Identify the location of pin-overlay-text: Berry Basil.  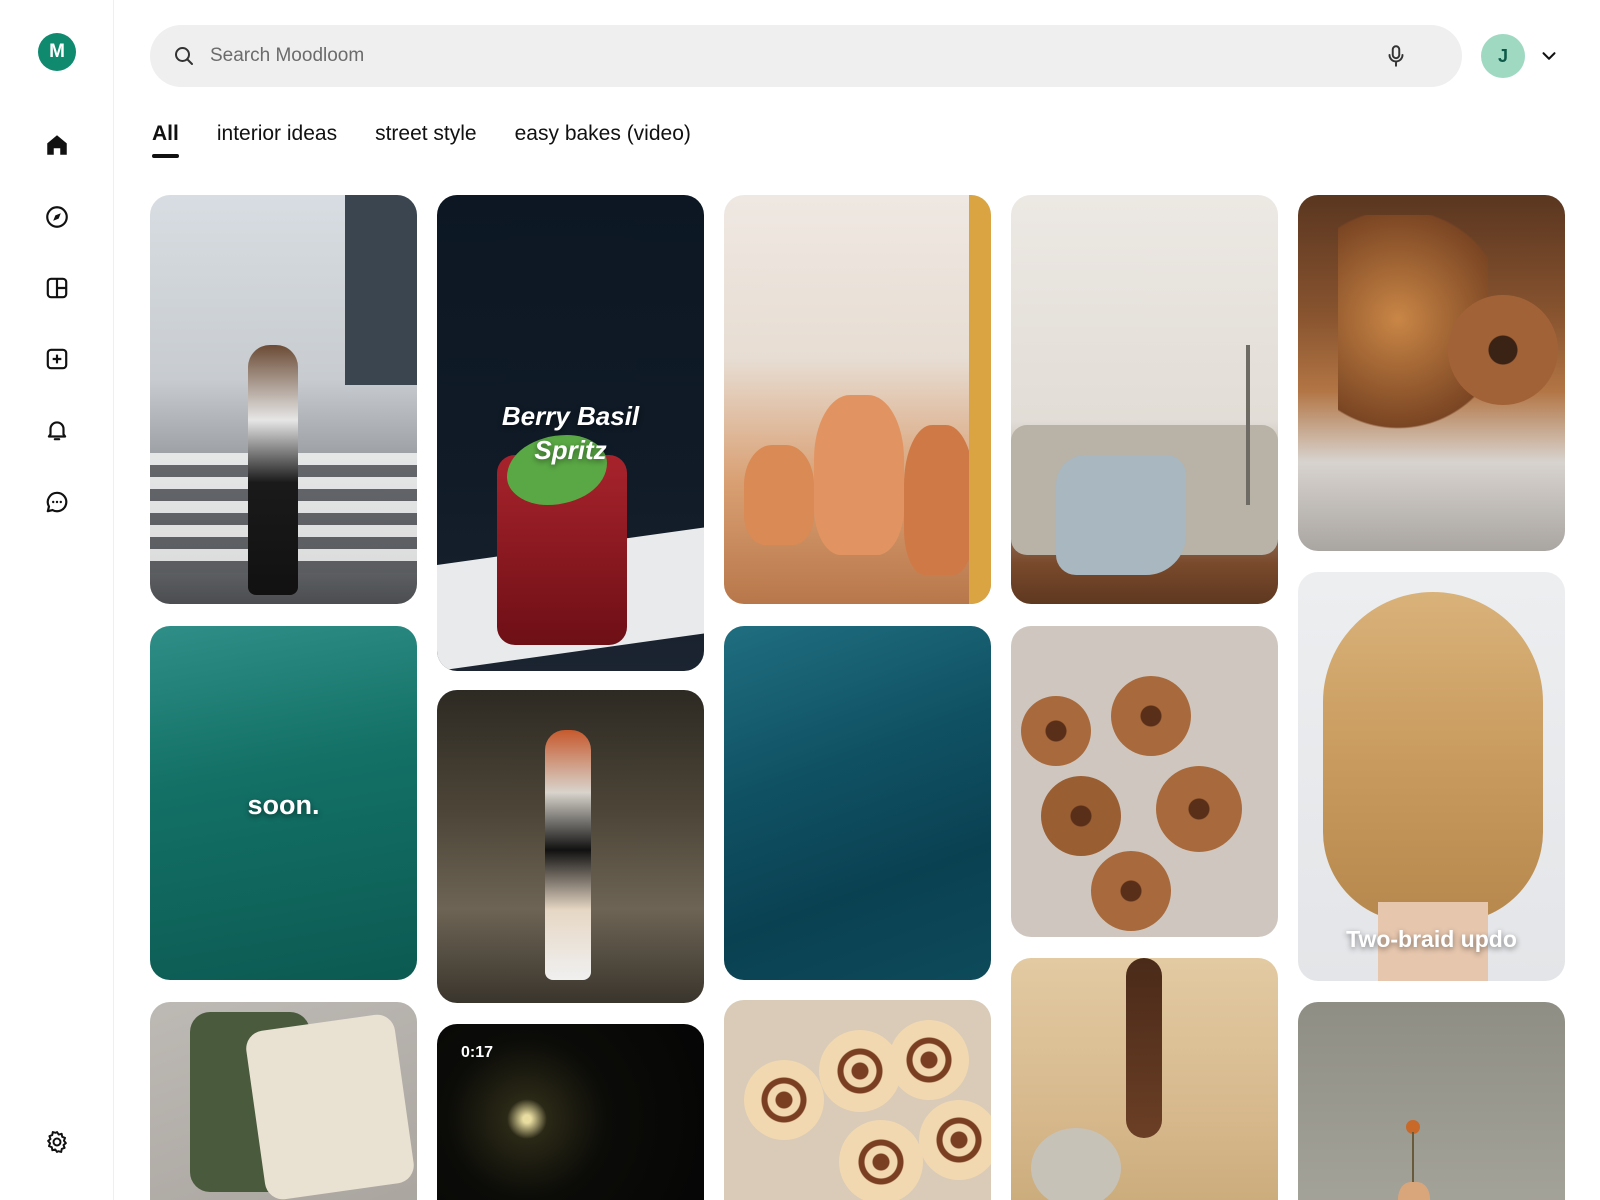
(570, 416).